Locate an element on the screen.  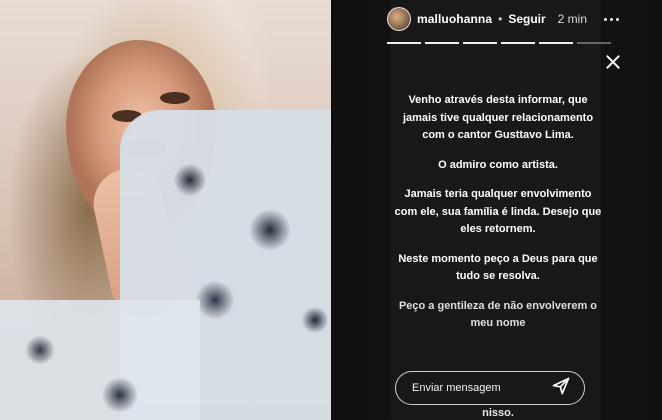
photo-shirt-lower is located at coordinates (100, 360).